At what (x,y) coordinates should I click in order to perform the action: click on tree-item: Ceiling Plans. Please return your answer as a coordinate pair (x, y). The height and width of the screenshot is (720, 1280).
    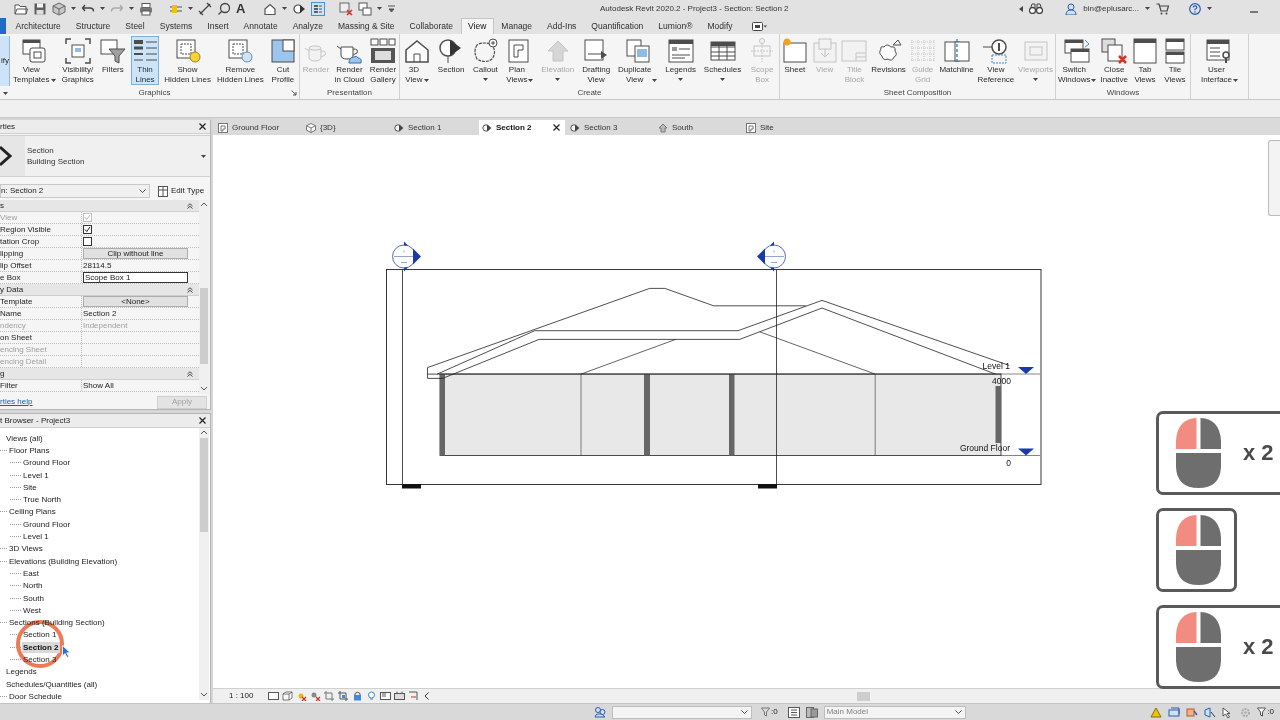
    Looking at the image, I should click on (32, 512).